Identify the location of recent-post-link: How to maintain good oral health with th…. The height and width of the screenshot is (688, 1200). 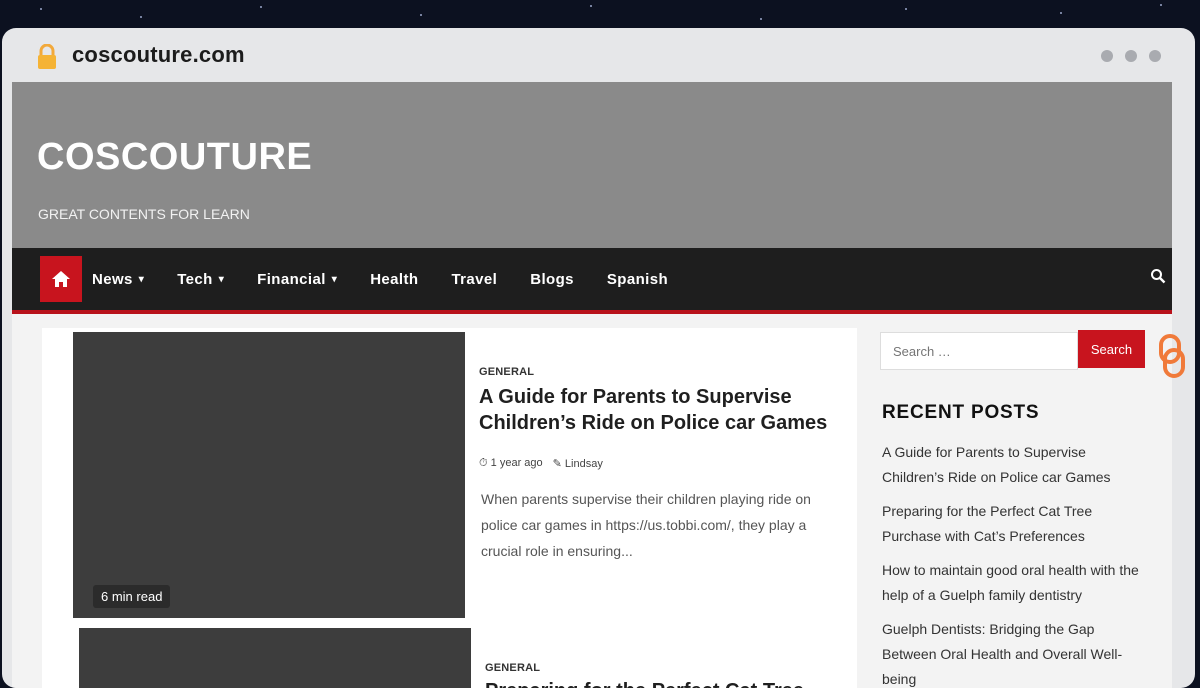
(1014, 583).